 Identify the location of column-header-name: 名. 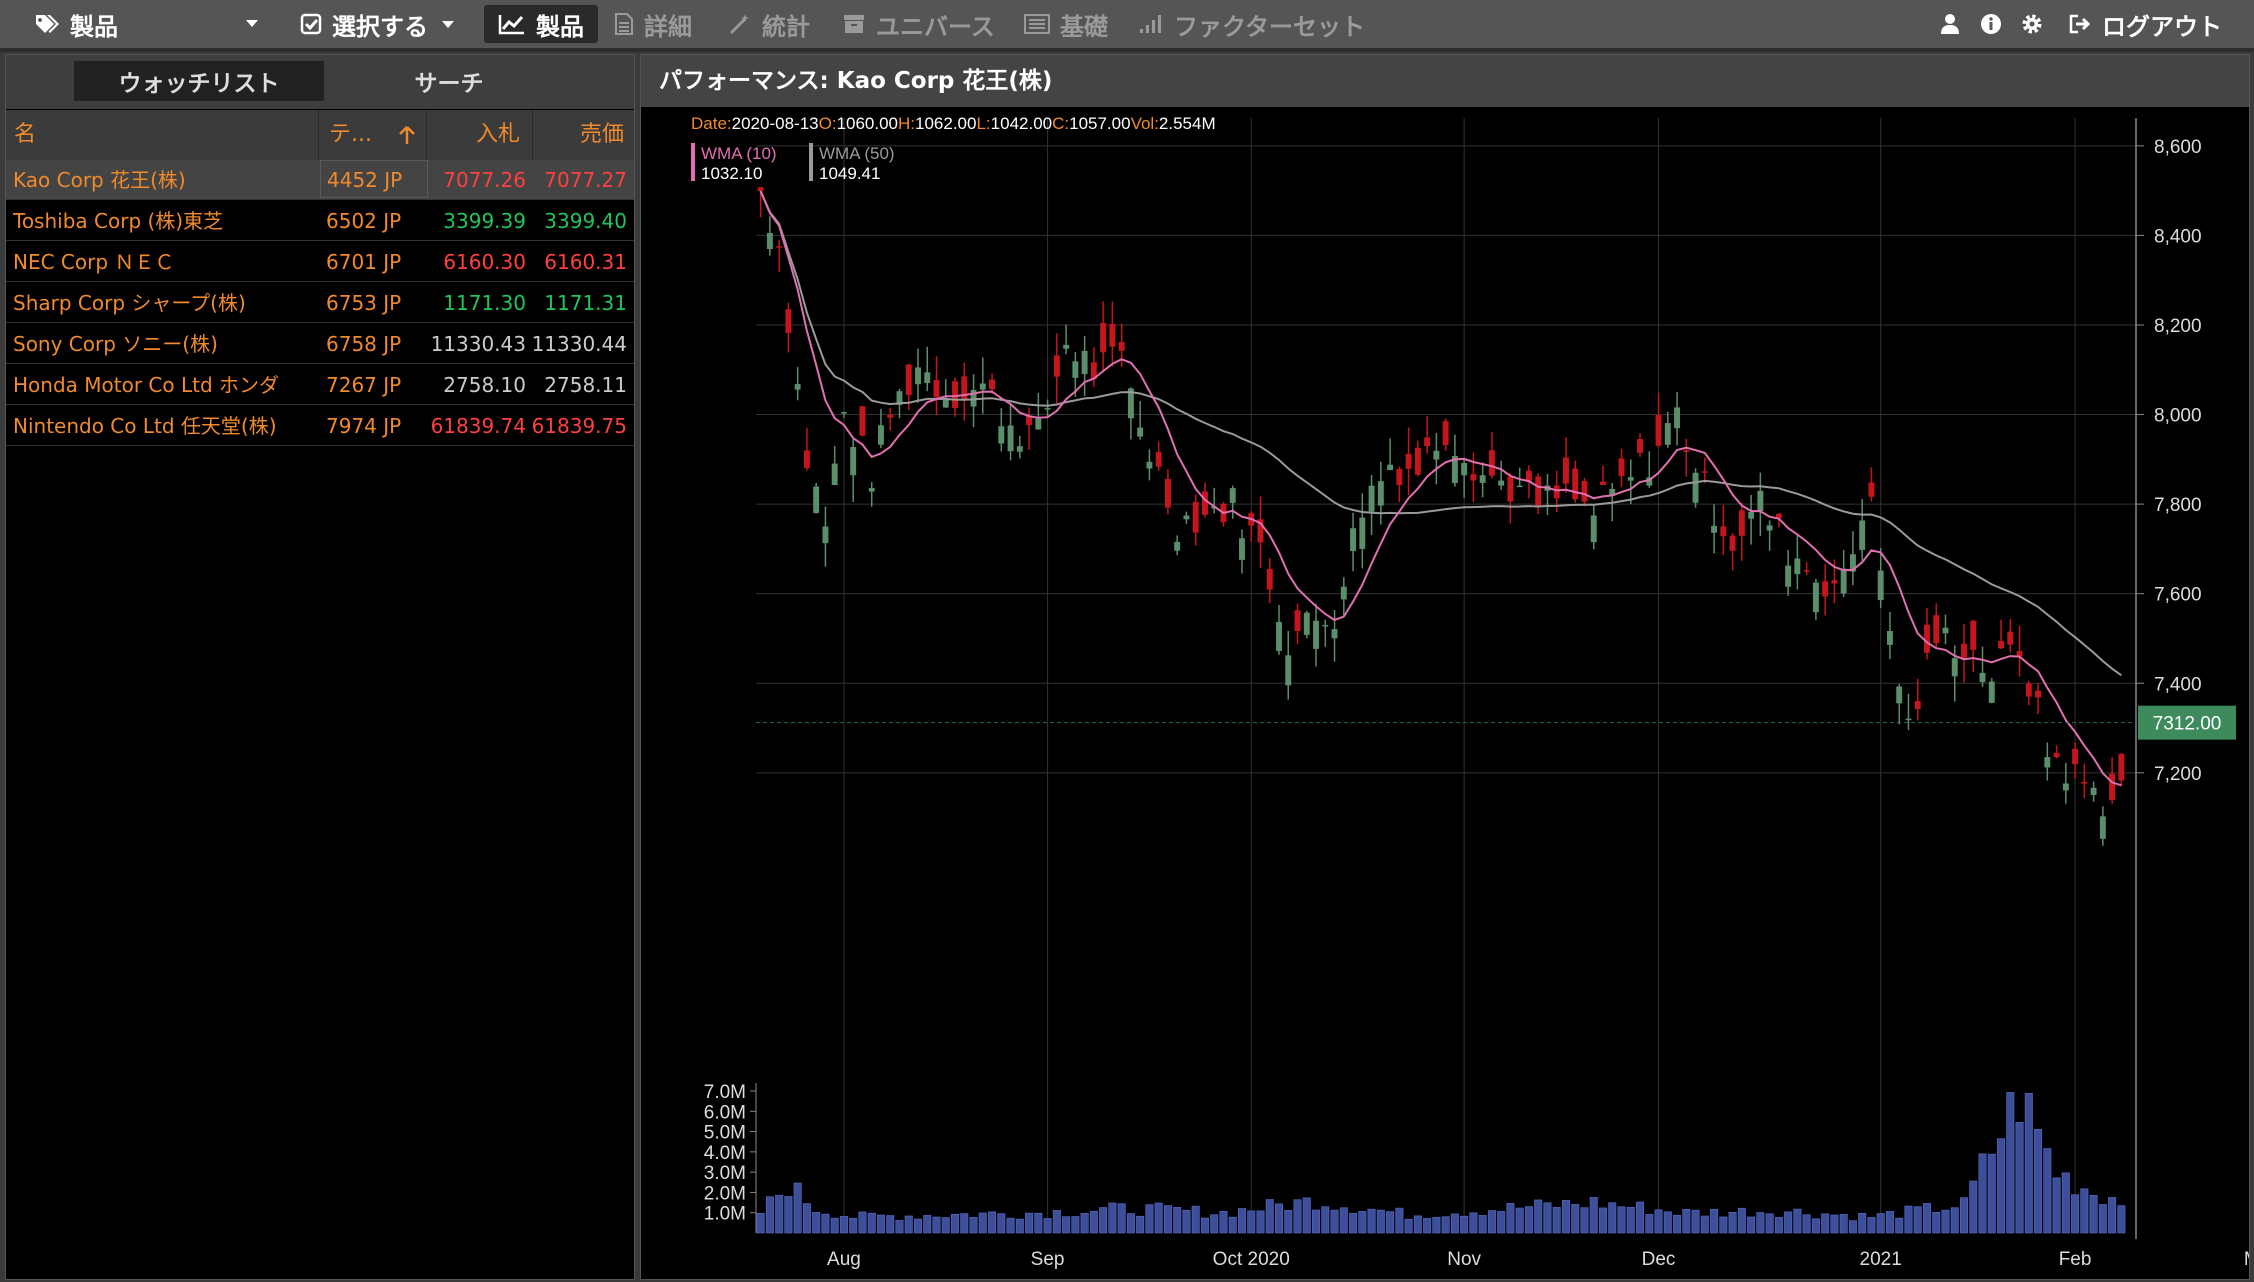
(162, 135).